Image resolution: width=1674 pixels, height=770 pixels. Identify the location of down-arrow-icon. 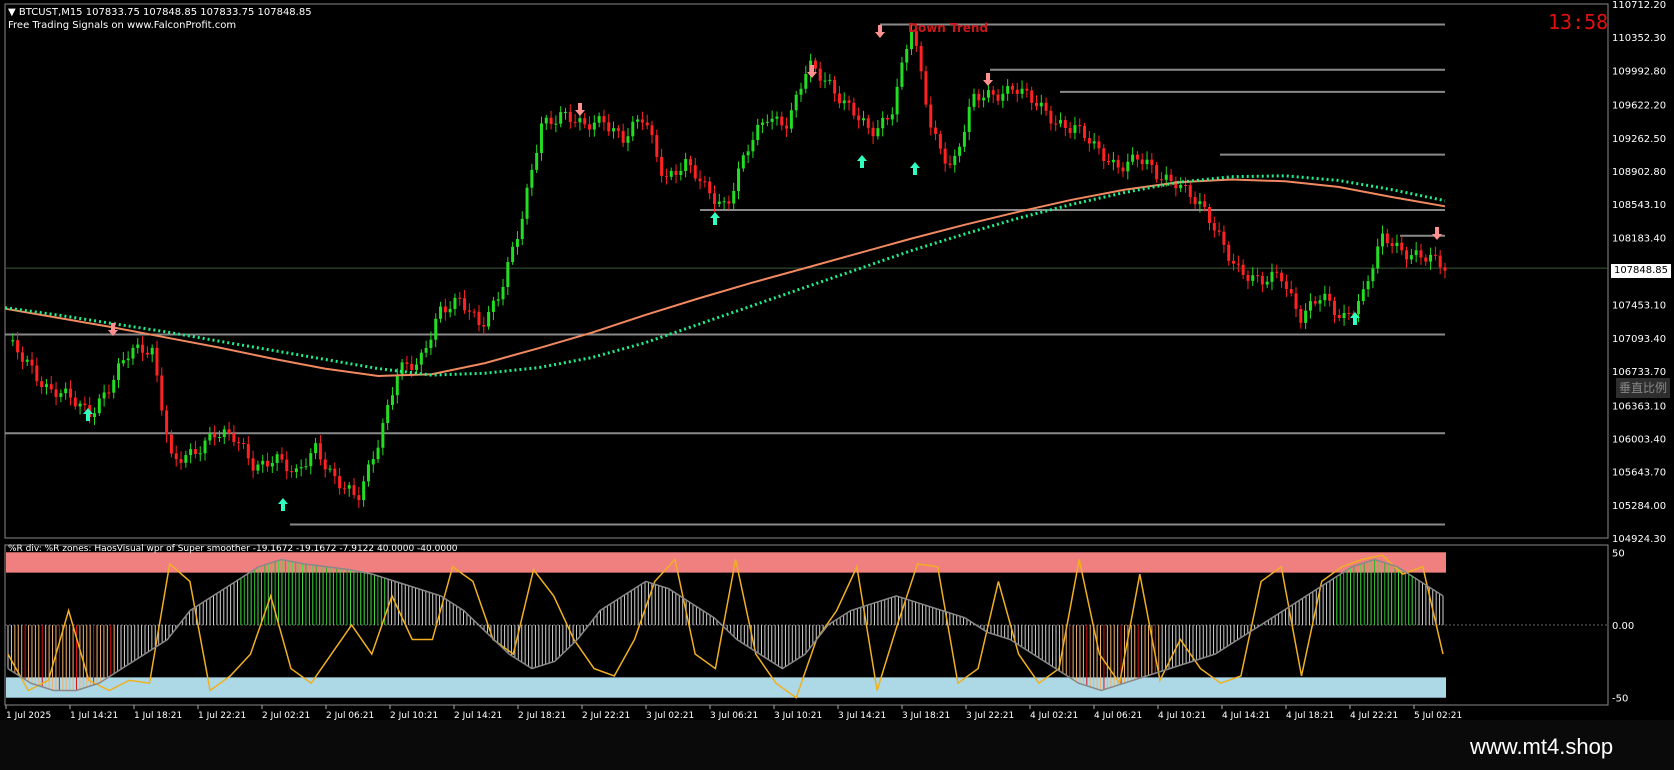
(880, 31).